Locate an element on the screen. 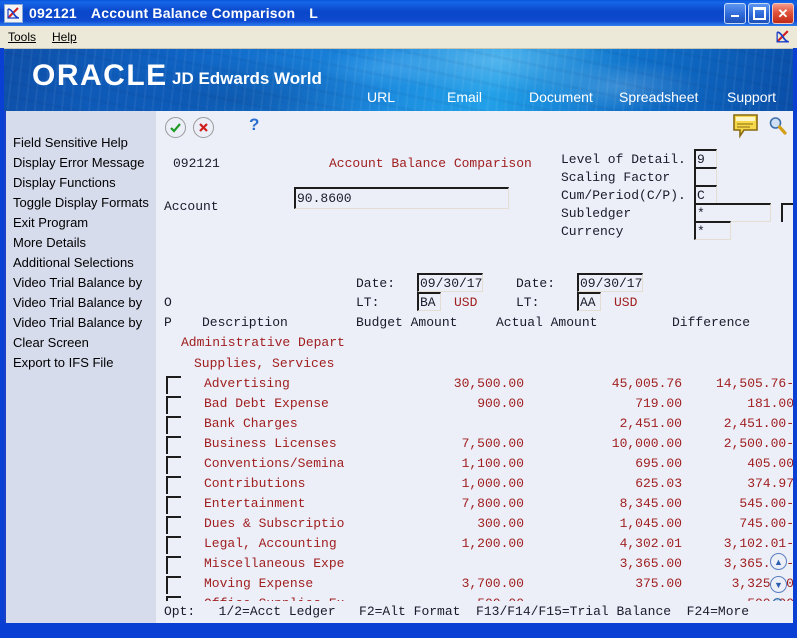 The image size is (797, 638). sidebar-item-clear-screen: Clear Screen is located at coordinates (82, 343).